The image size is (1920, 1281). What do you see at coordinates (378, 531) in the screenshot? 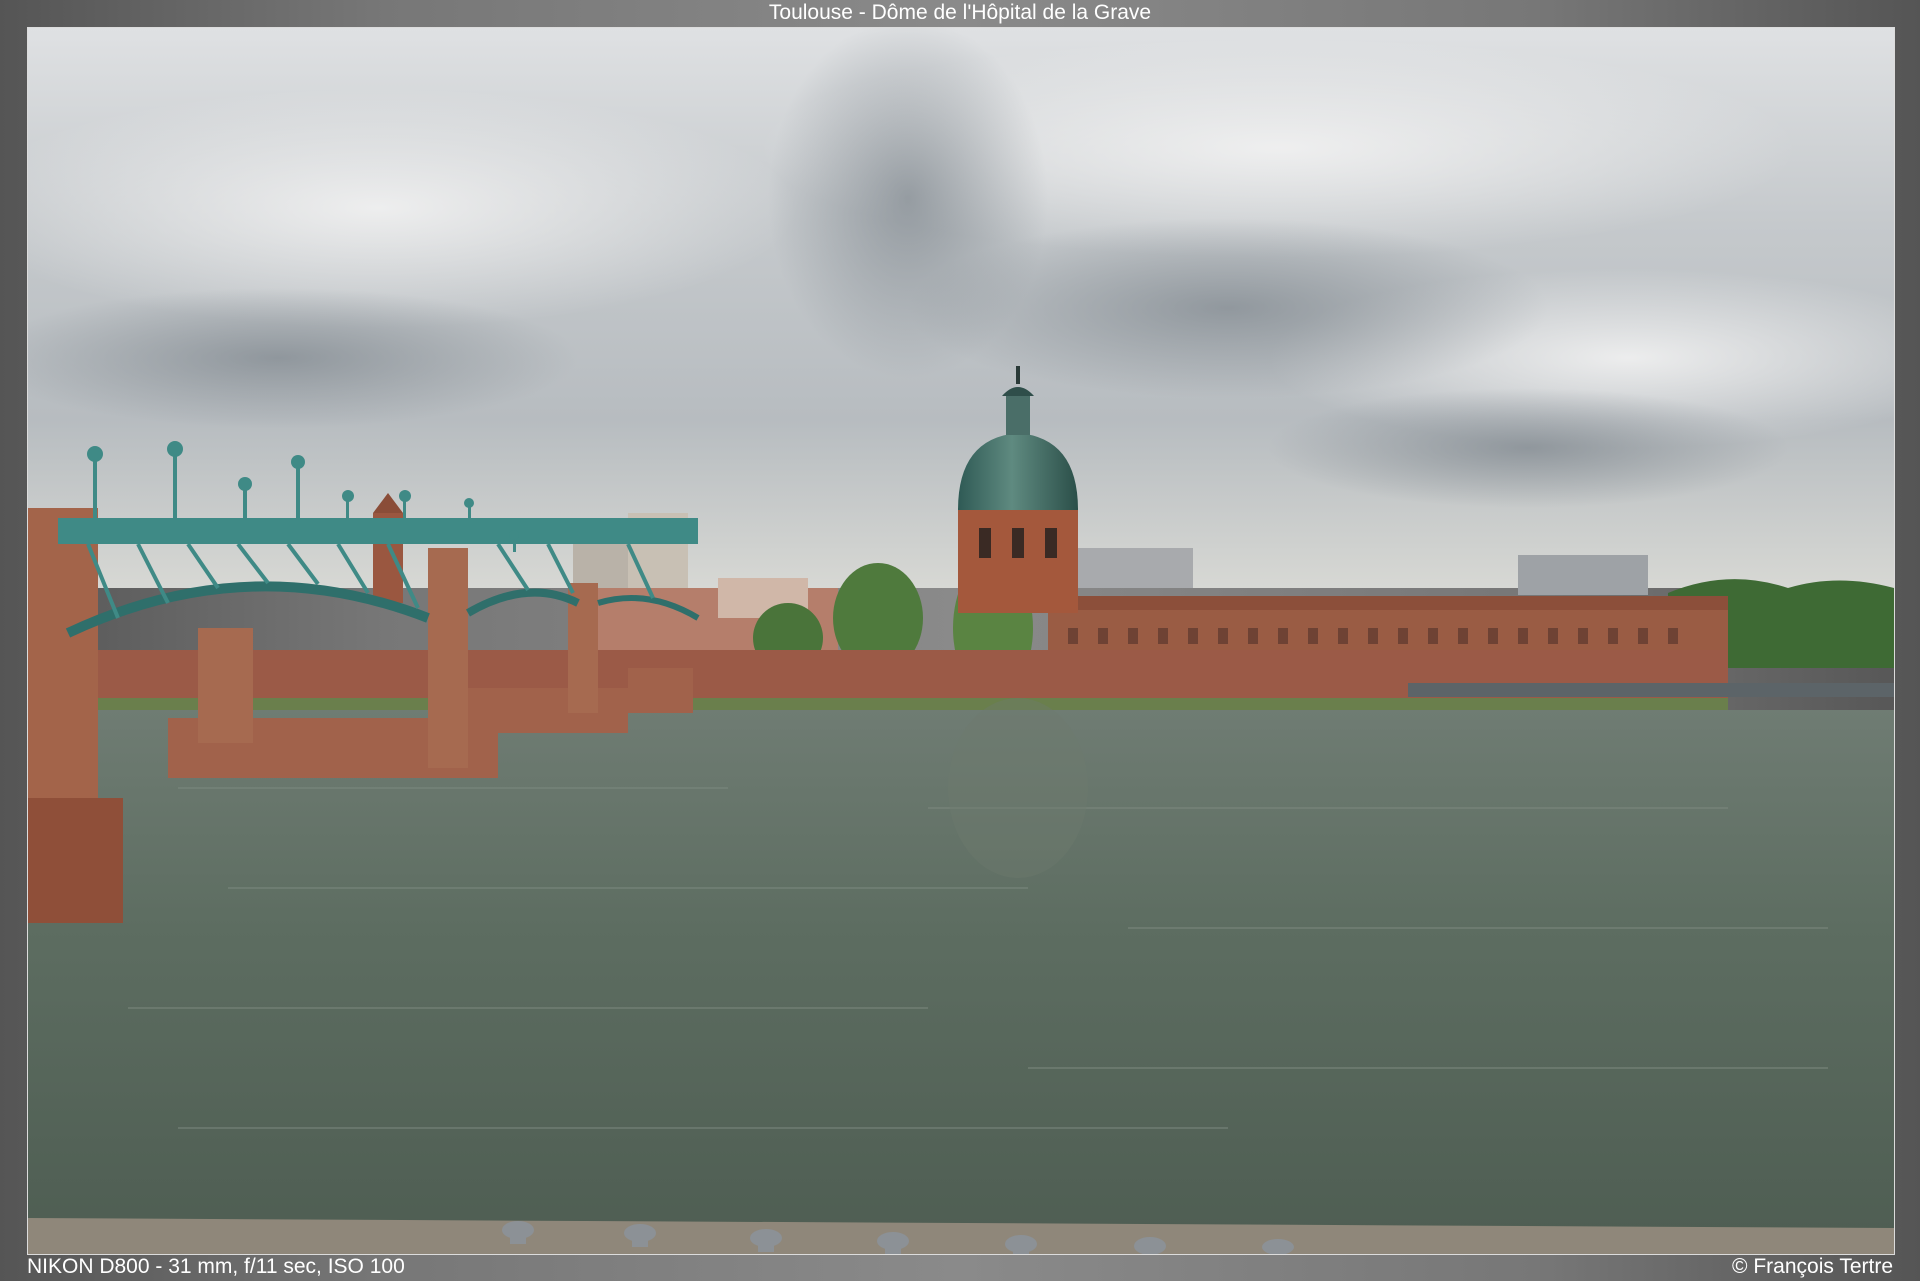
I see `bridge-deck` at bounding box center [378, 531].